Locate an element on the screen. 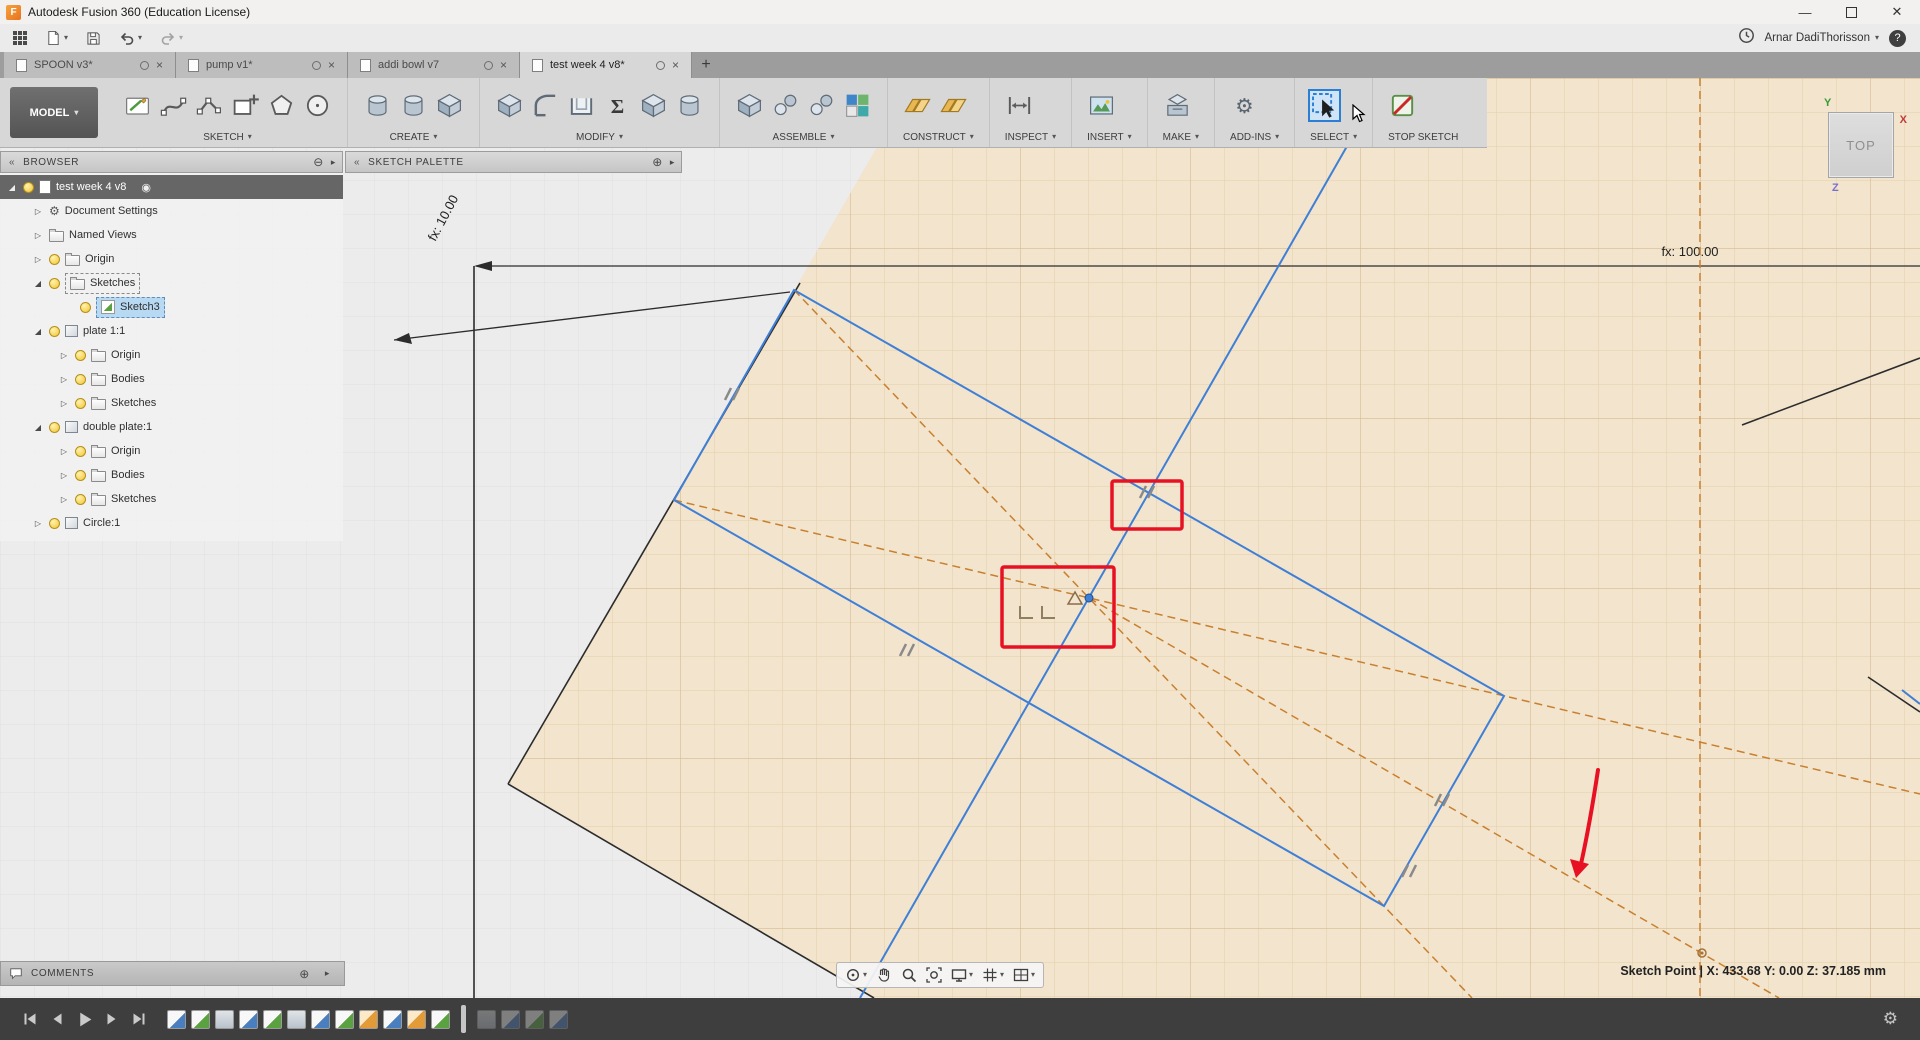  browser-row-sketches: ◢ Sketches is located at coordinates (171, 283).